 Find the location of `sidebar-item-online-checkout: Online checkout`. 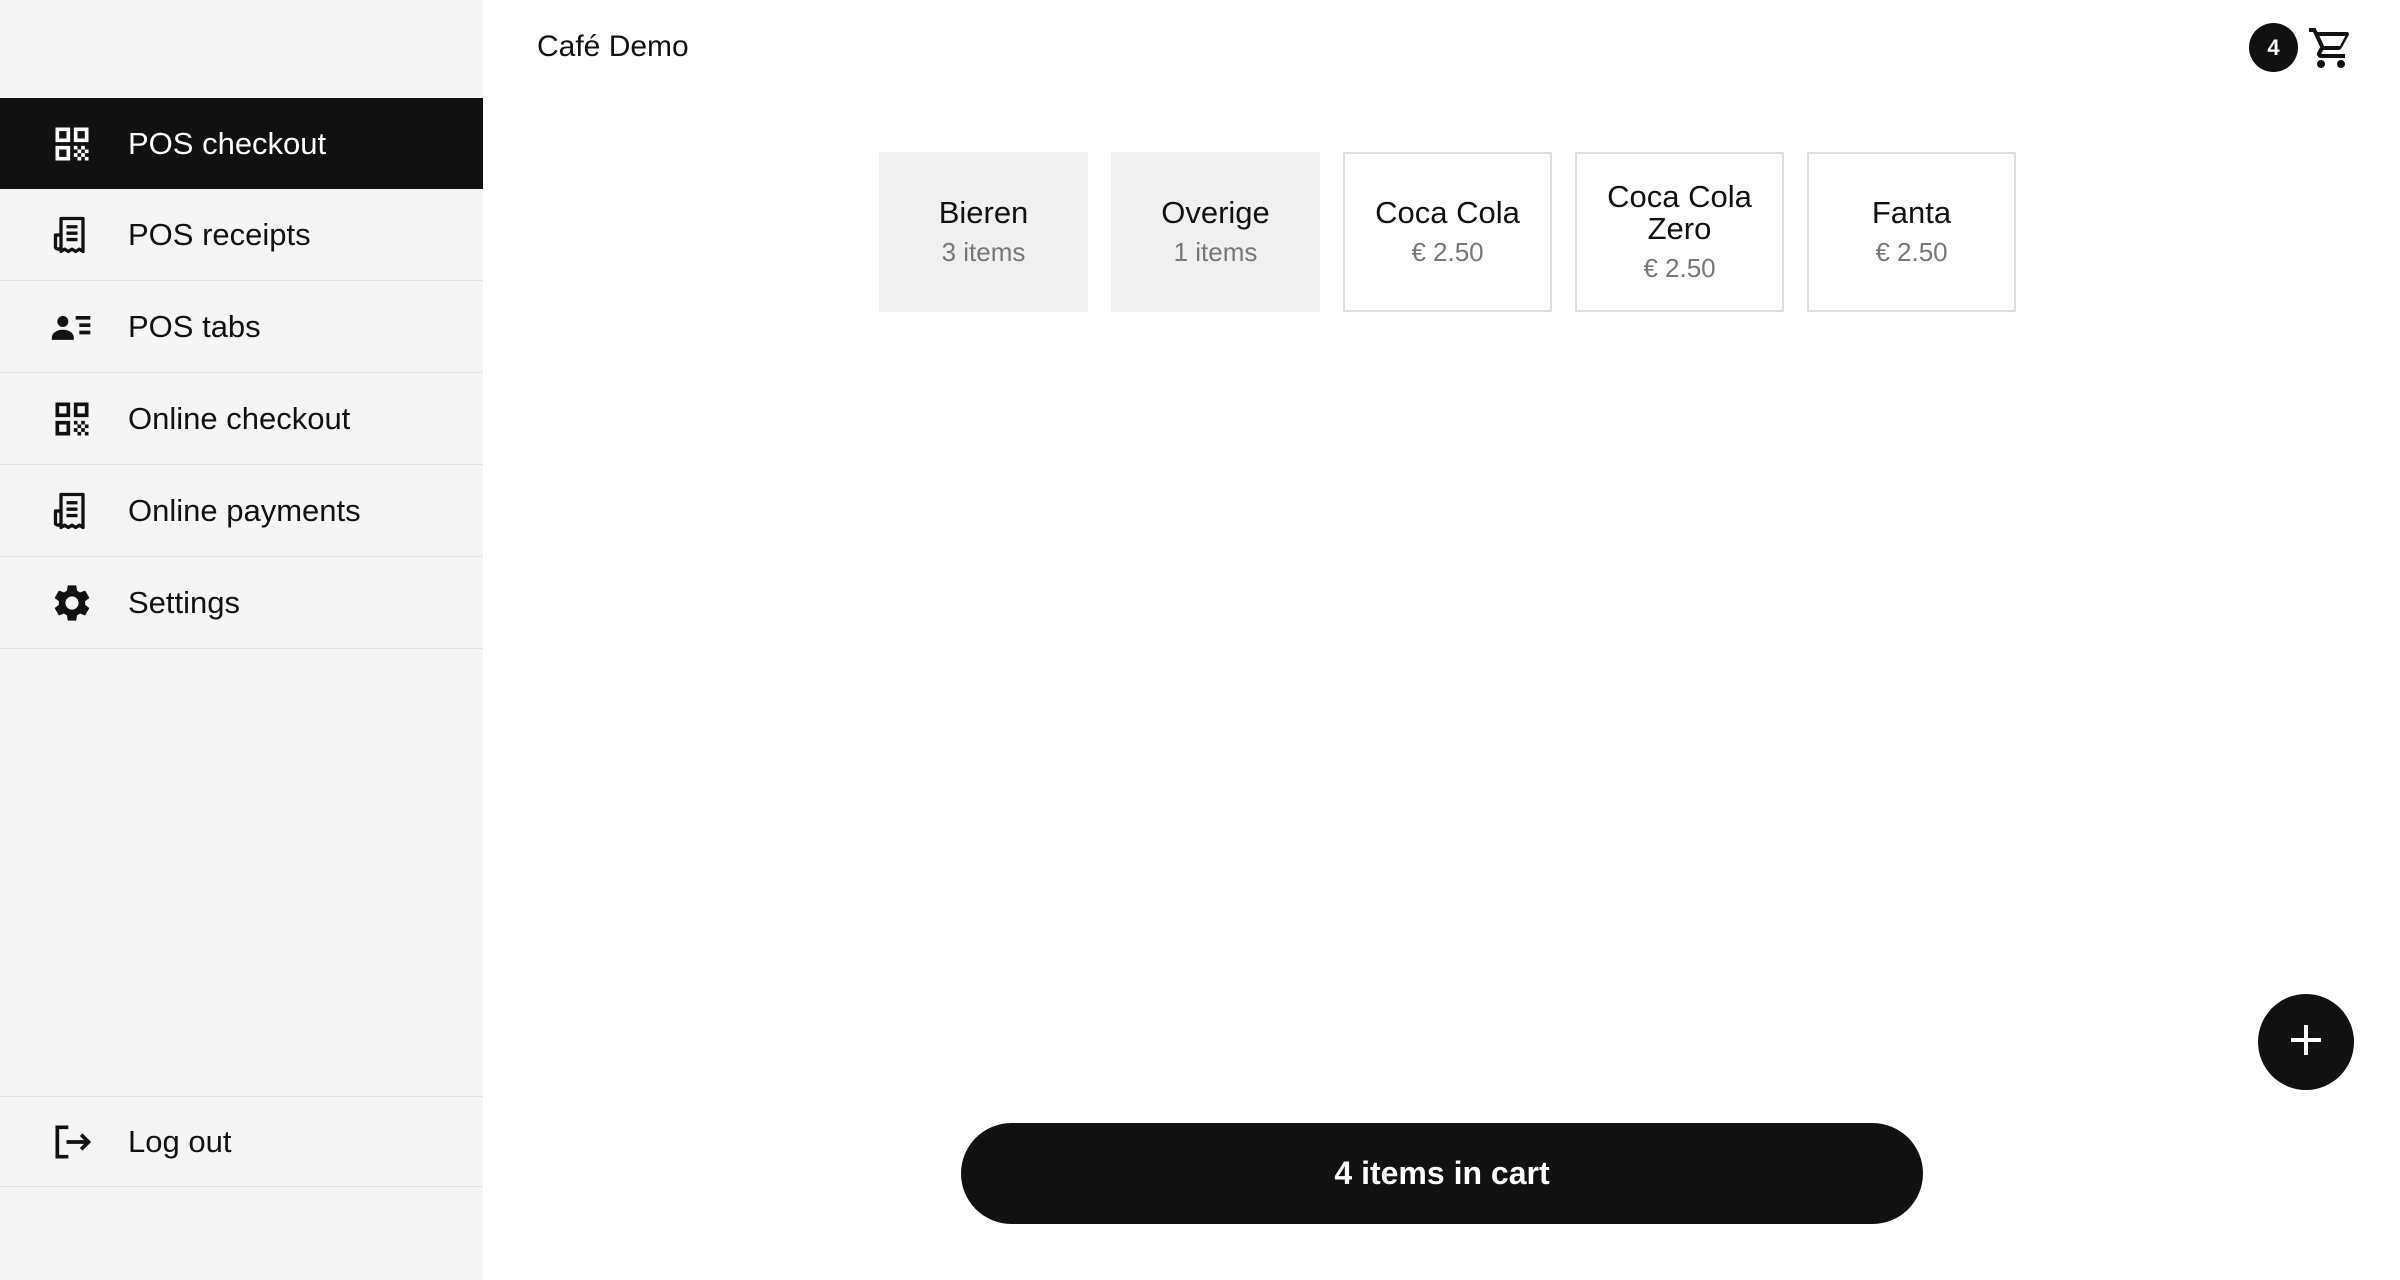

sidebar-item-online-checkout: Online checkout is located at coordinates (241, 419).